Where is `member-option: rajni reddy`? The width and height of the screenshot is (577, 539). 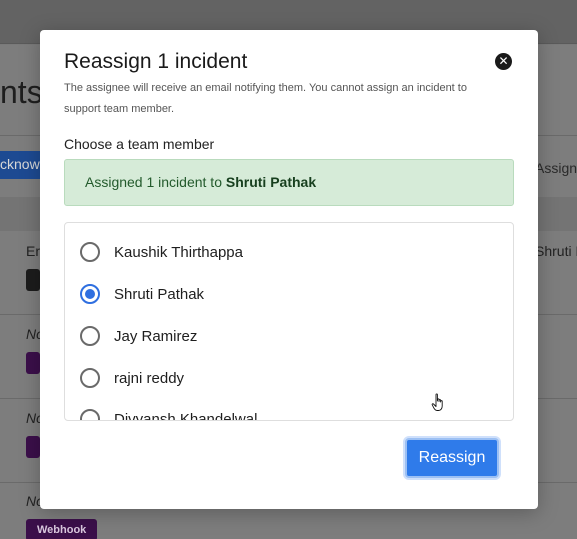 member-option: rajni reddy is located at coordinates (132, 378).